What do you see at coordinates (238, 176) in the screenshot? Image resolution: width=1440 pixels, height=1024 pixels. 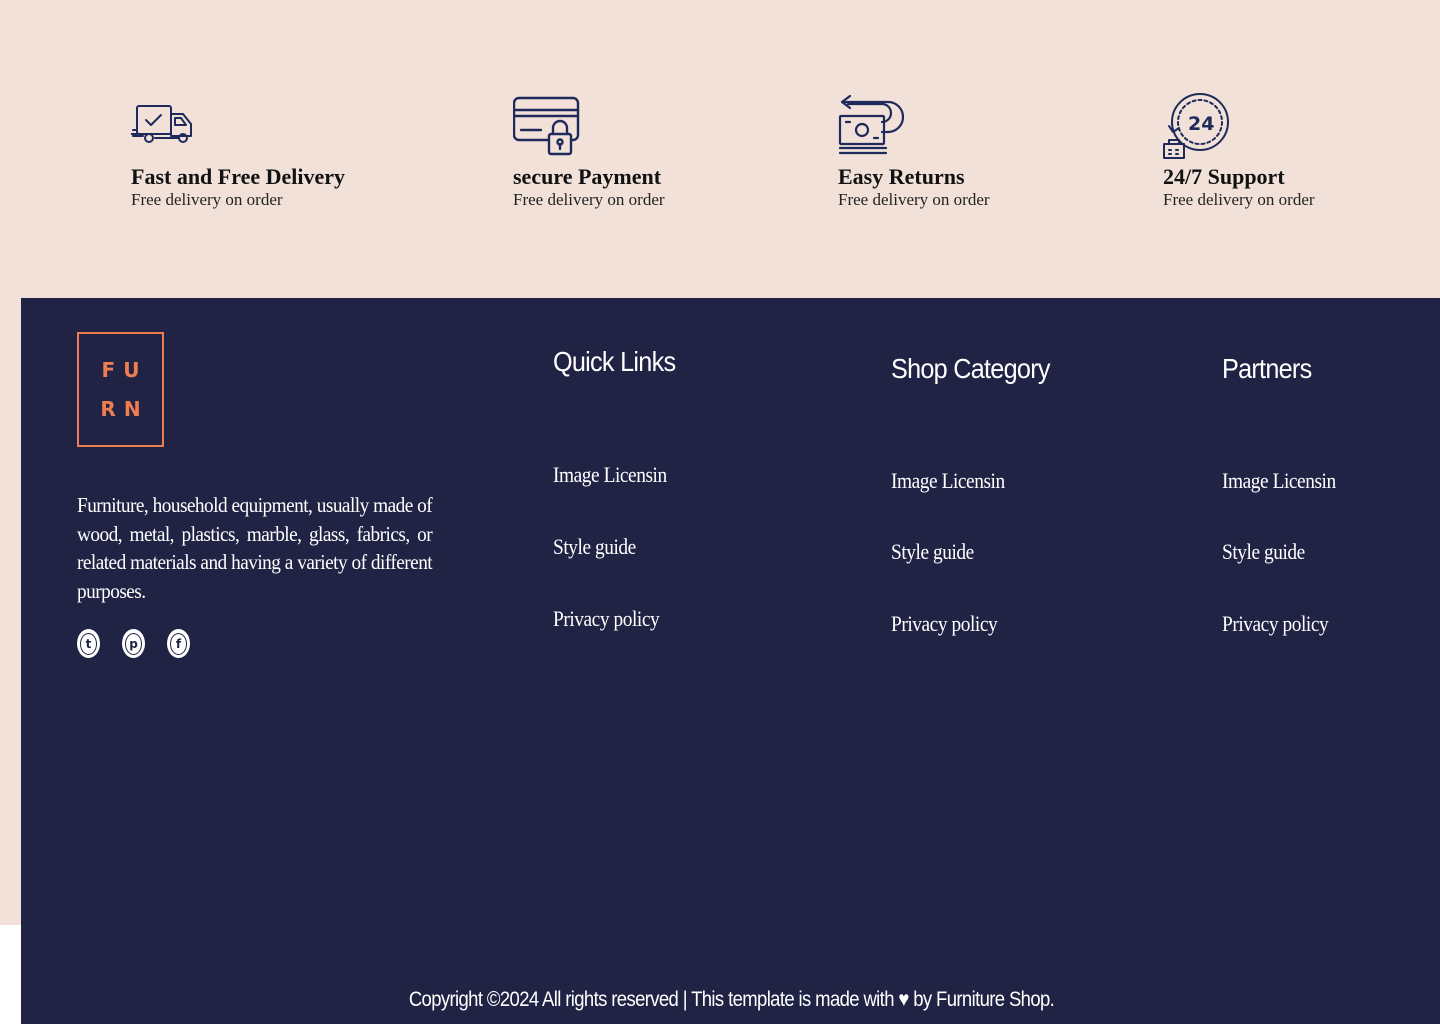 I see `feature-title: Fast and Free Delivery` at bounding box center [238, 176].